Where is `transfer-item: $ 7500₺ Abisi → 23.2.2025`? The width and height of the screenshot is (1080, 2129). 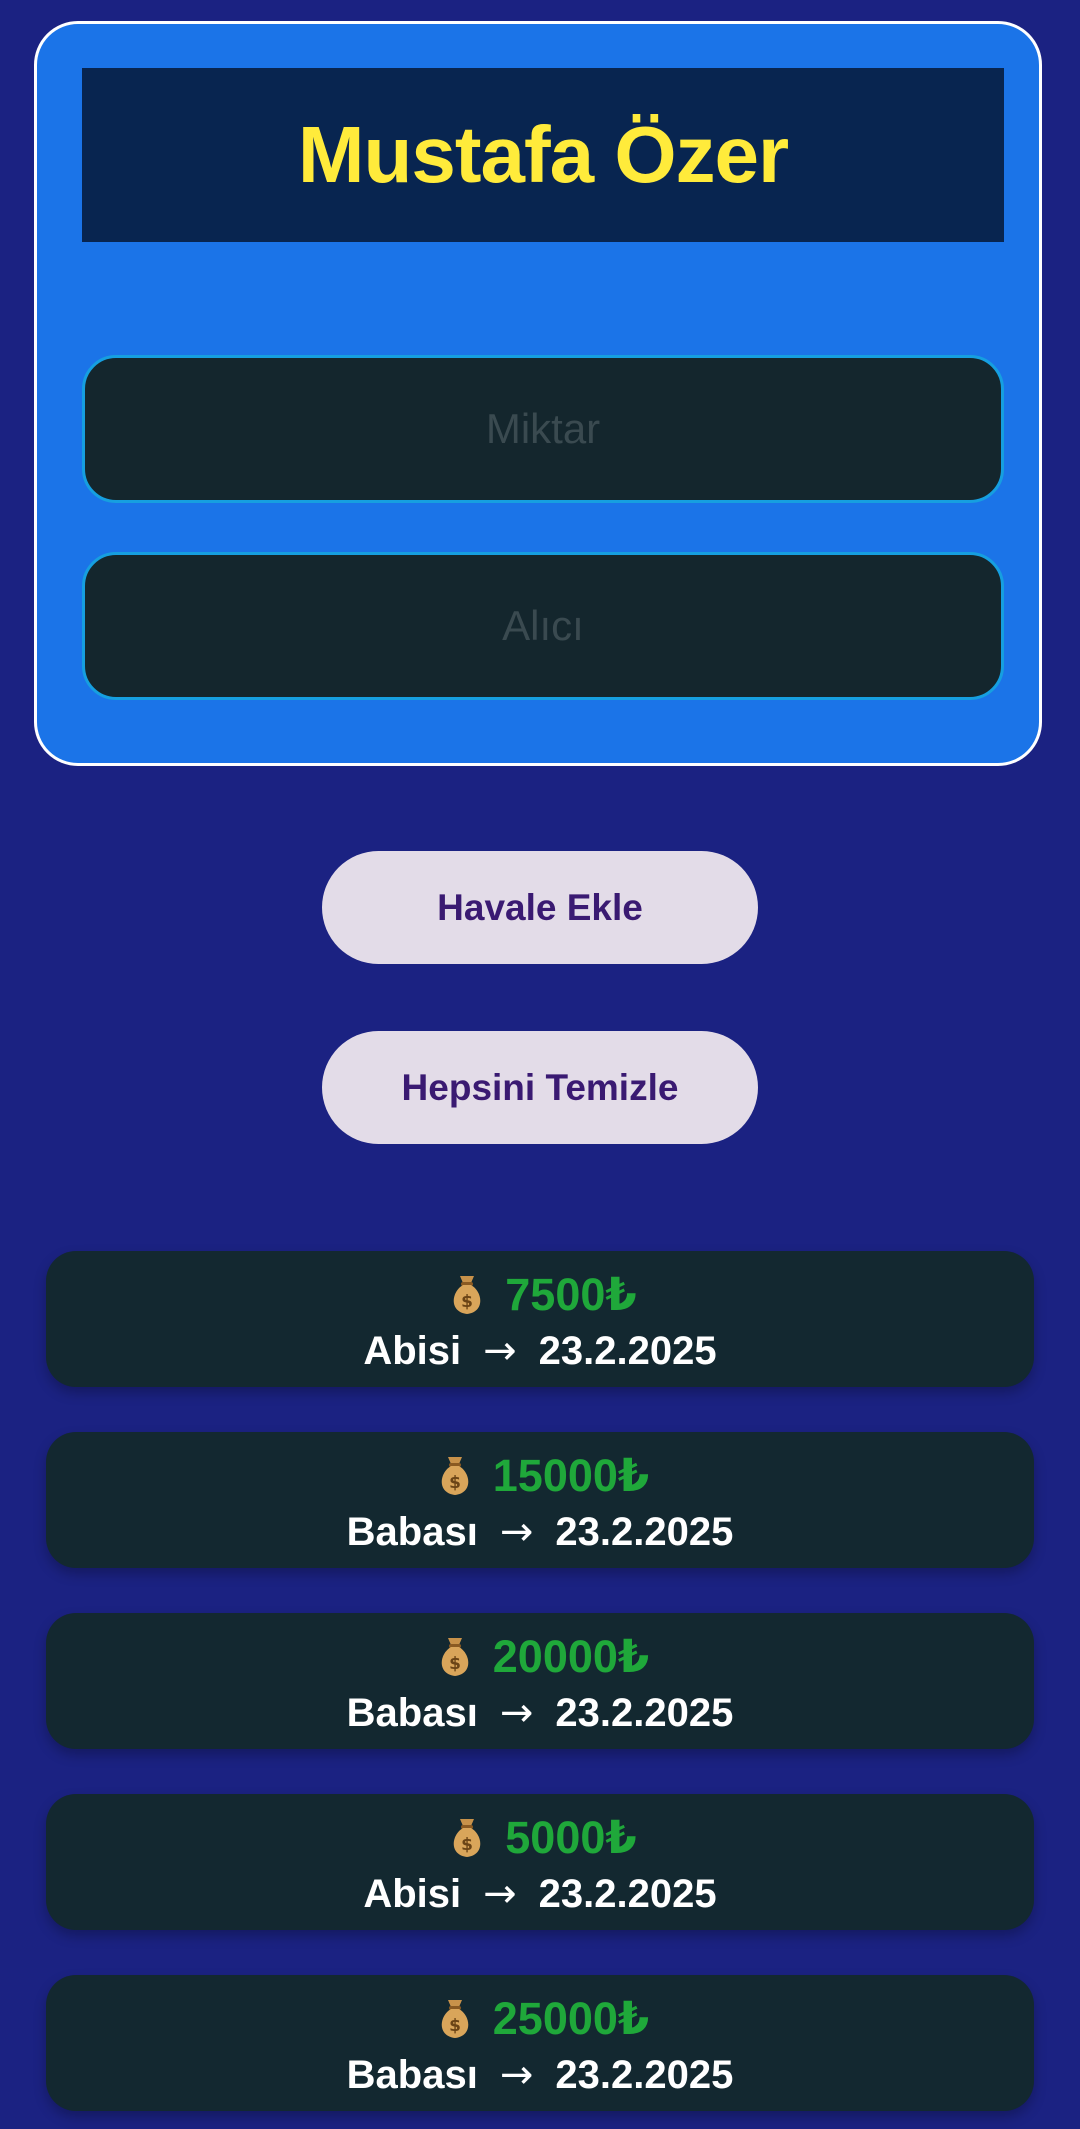
transfer-item: $ 7500₺ Abisi → 23.2.2025 is located at coordinates (540, 1319).